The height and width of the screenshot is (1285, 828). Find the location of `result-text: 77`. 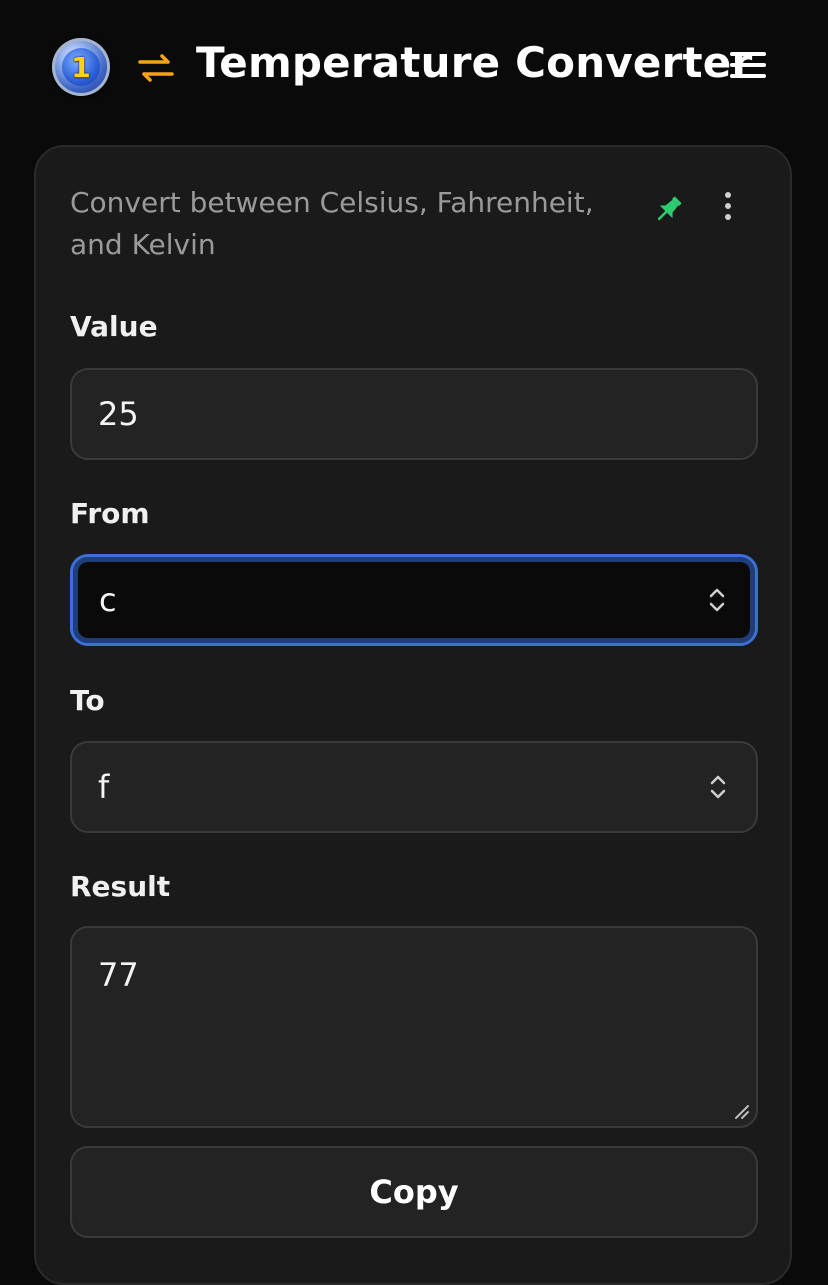

result-text: 77 is located at coordinates (118, 975).